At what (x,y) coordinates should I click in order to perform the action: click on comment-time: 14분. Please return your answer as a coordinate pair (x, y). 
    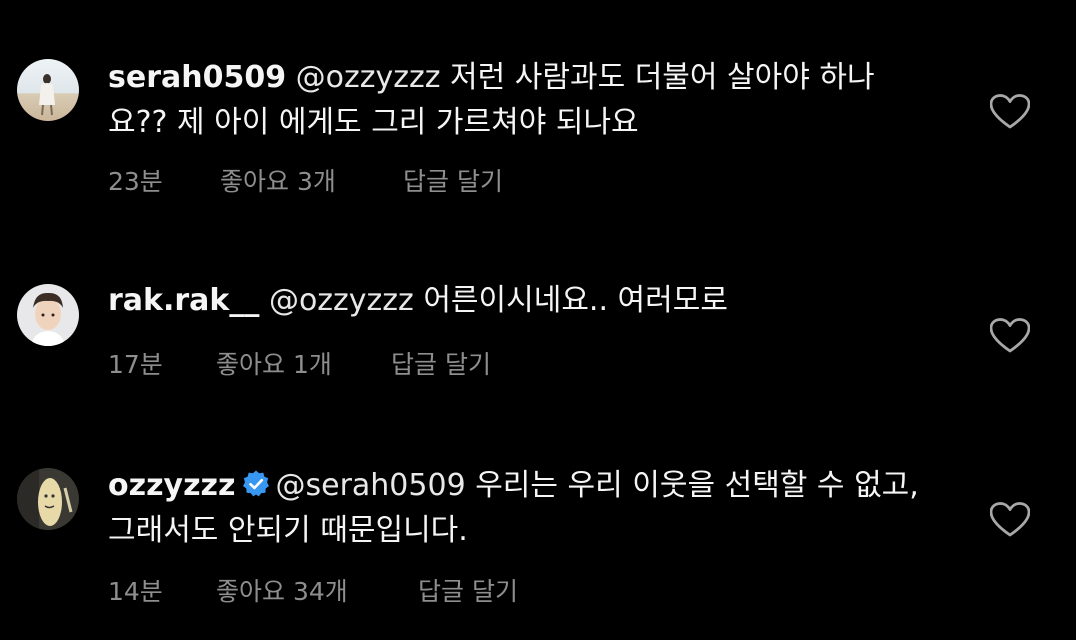
    Looking at the image, I should click on (135, 591).